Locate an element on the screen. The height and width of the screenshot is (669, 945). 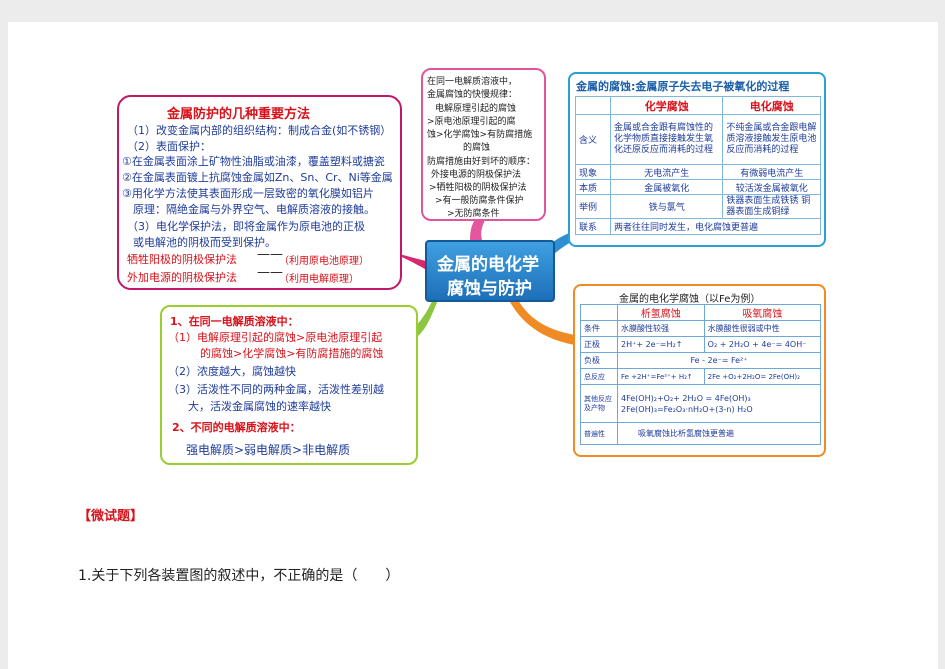
center-topic: 金属的电化学 腐蚀与防护 is located at coordinates (490, 271).